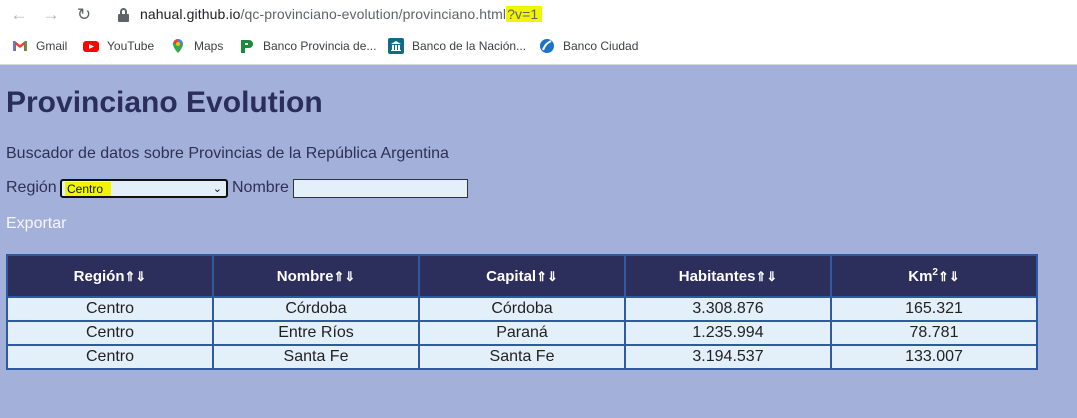 This screenshot has width=1077, height=418. What do you see at coordinates (51, 15) in the screenshot?
I see `forward-arrow-icon: →` at bounding box center [51, 15].